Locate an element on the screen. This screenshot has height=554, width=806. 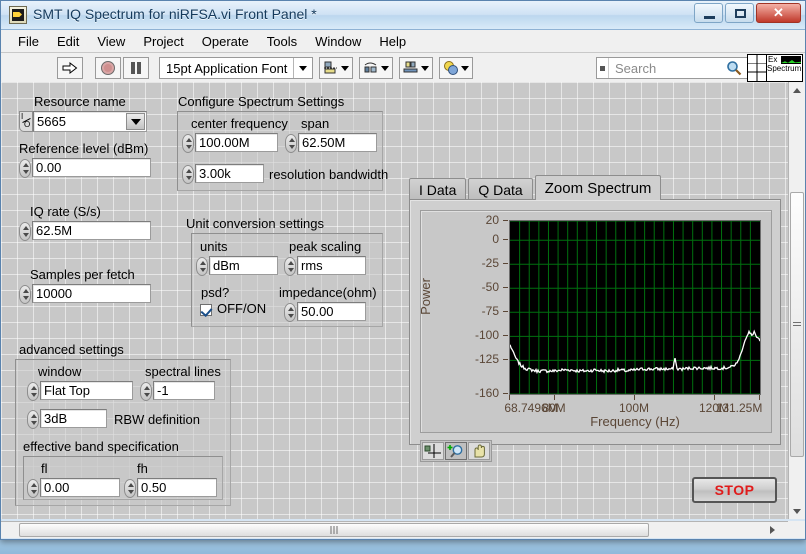
menu-item-view: View is located at coordinates (111, 41).